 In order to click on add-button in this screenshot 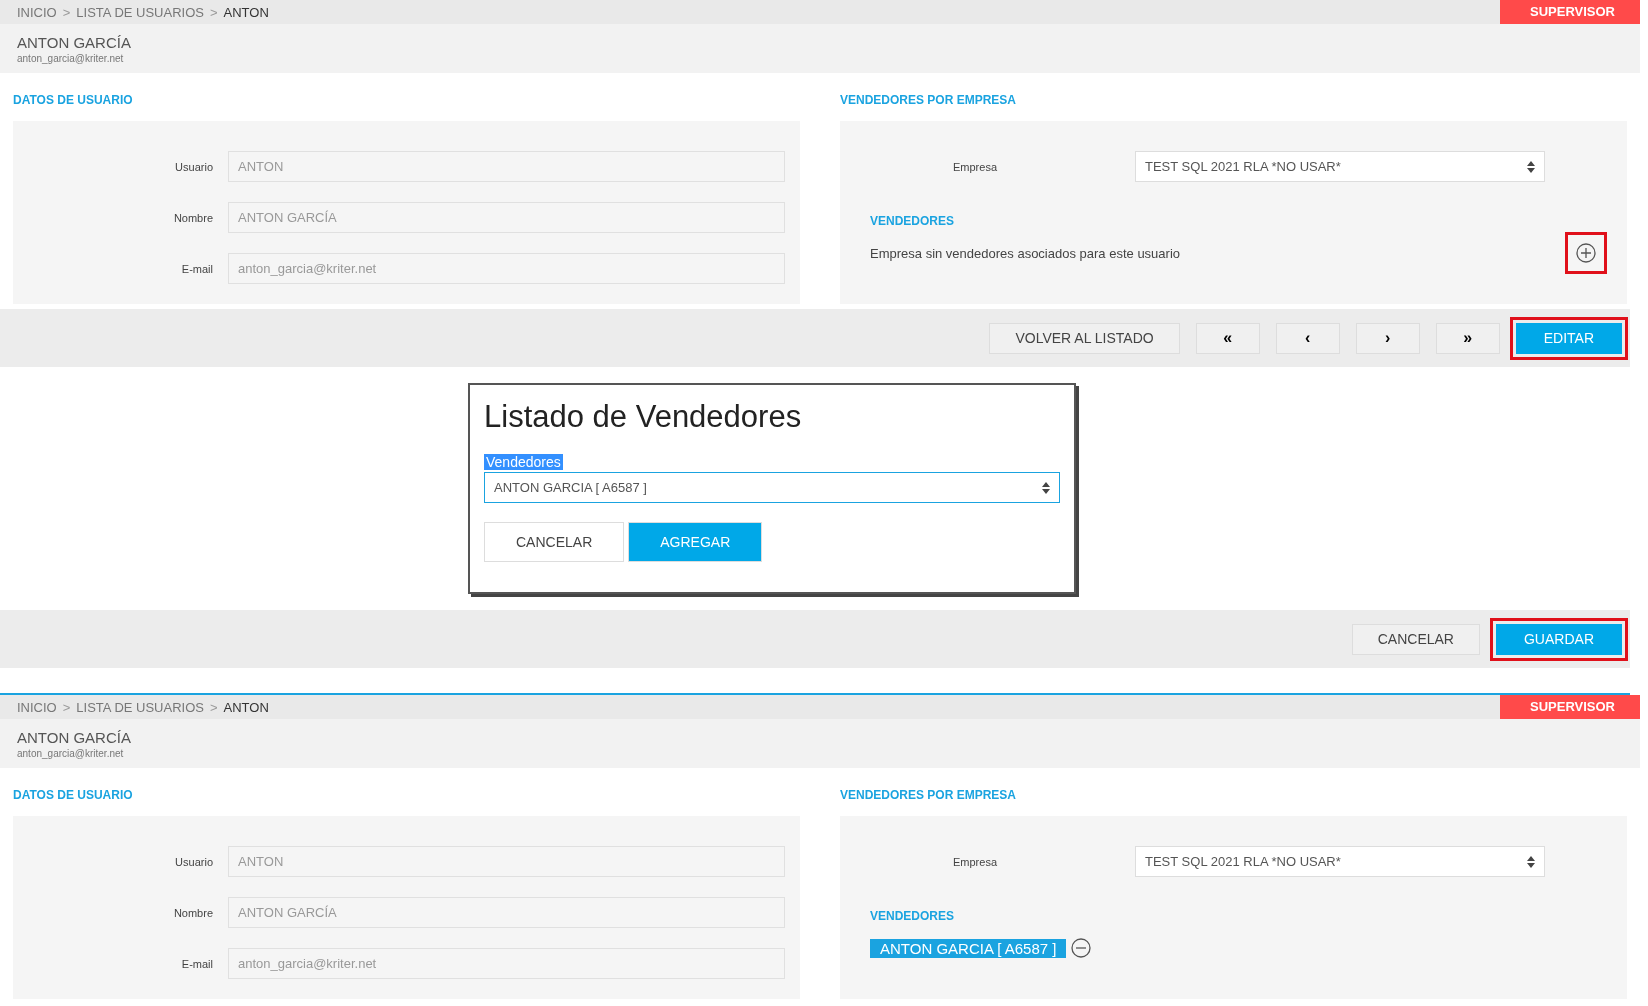, I will do `click(1586, 253)`.